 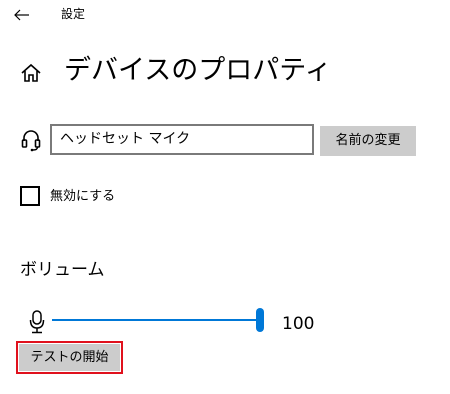 I want to click on volume-slider, so click(x=160, y=321).